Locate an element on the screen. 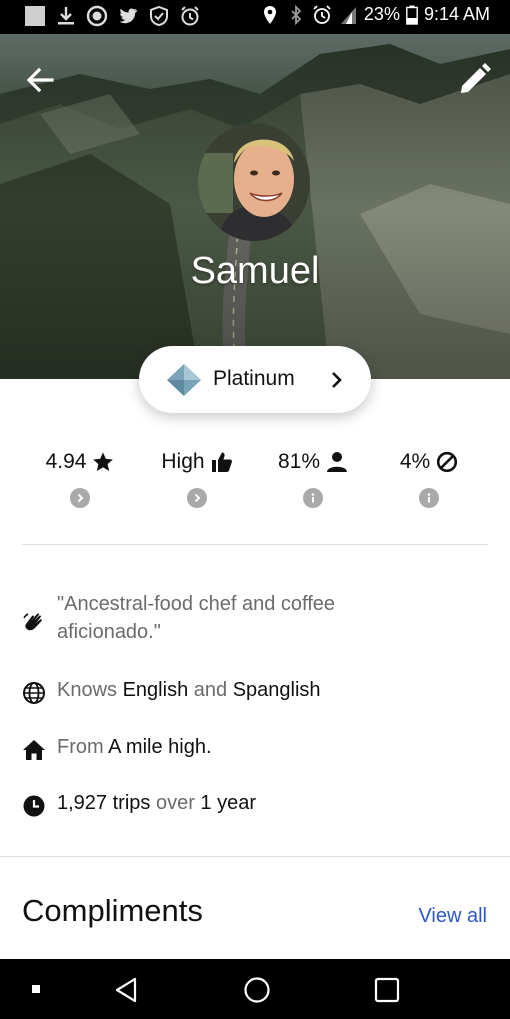  arrow-left-icon is located at coordinates (40, 80).